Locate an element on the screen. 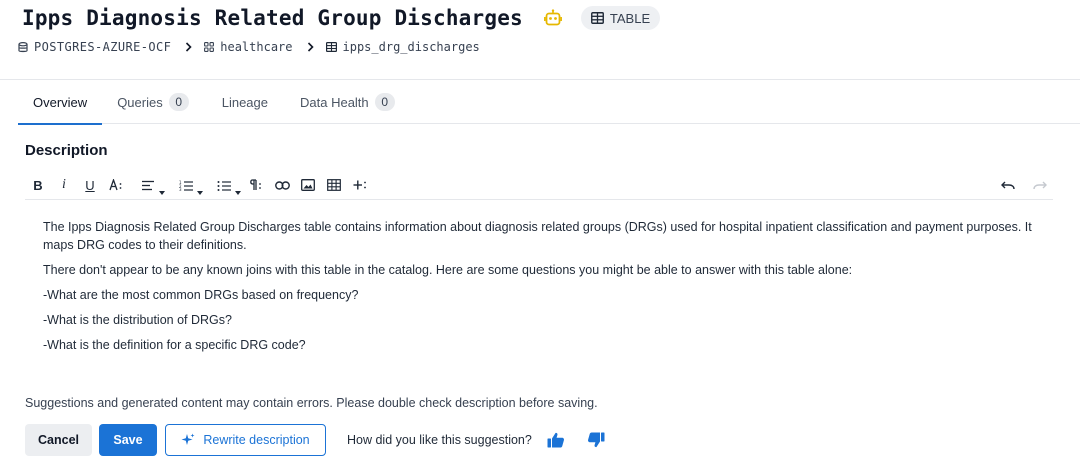 The image size is (1080, 465). redo-icon is located at coordinates (1040, 185).